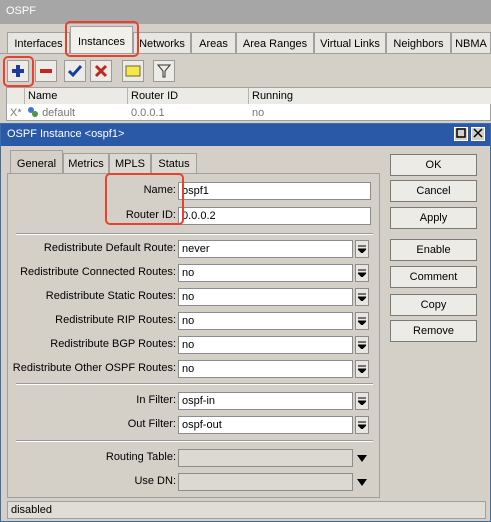  I want to click on routing-table-label: Routing Table:, so click(140, 457).